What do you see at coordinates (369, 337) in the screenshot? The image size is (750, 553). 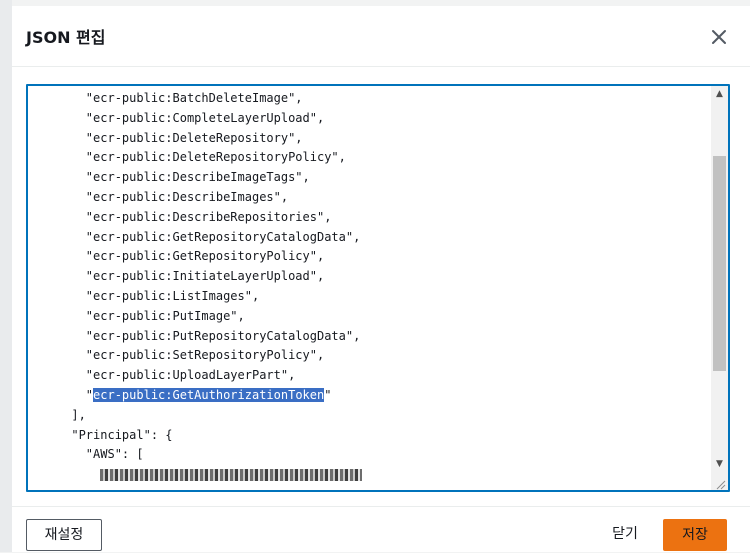 I see `code-line: "ecr-public:PutRepositoryCatalogData",` at bounding box center [369, 337].